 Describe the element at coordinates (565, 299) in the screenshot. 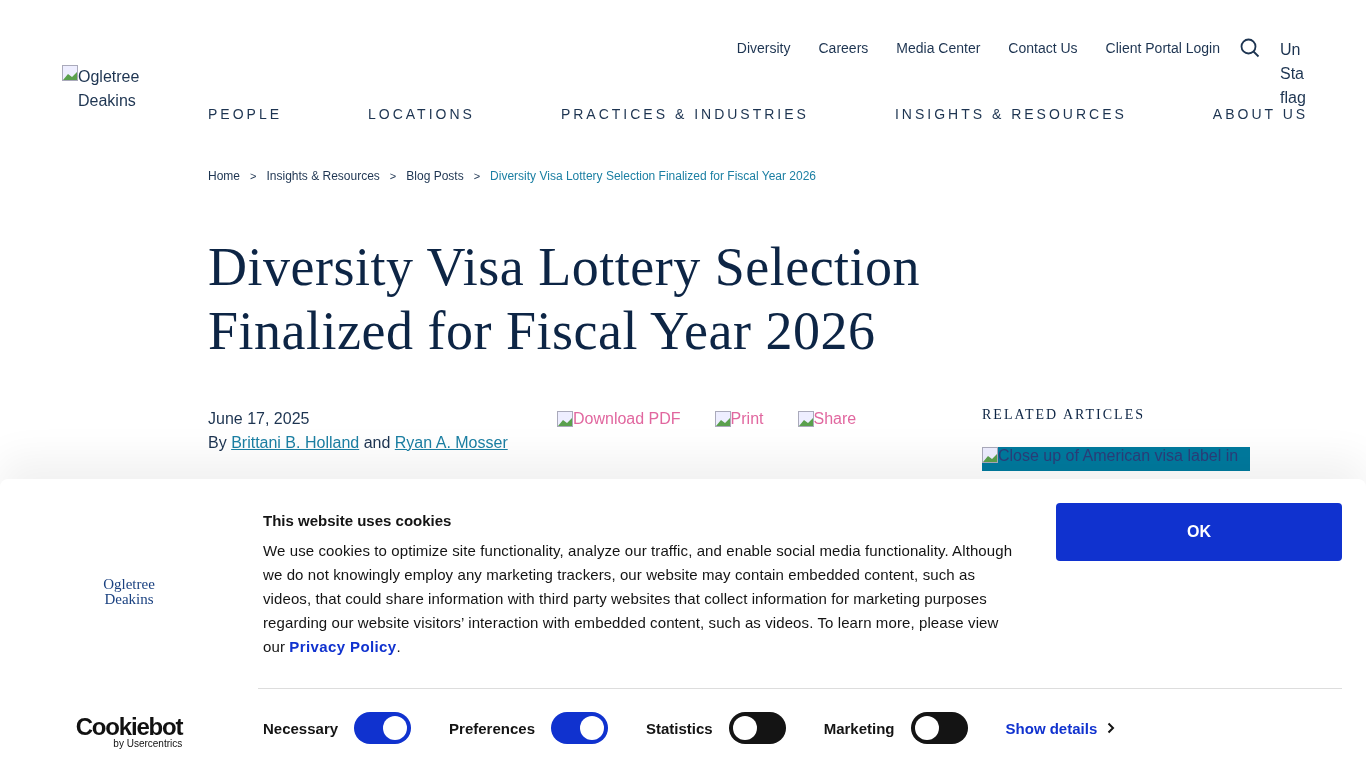

I see `article-title: Diversity Visa Lottery Selection Finalized for Fiscal Year 2026` at that location.